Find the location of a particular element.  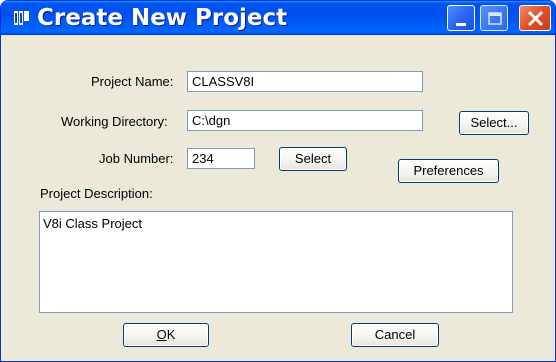

microstation-app-icon is located at coordinates (21, 18).